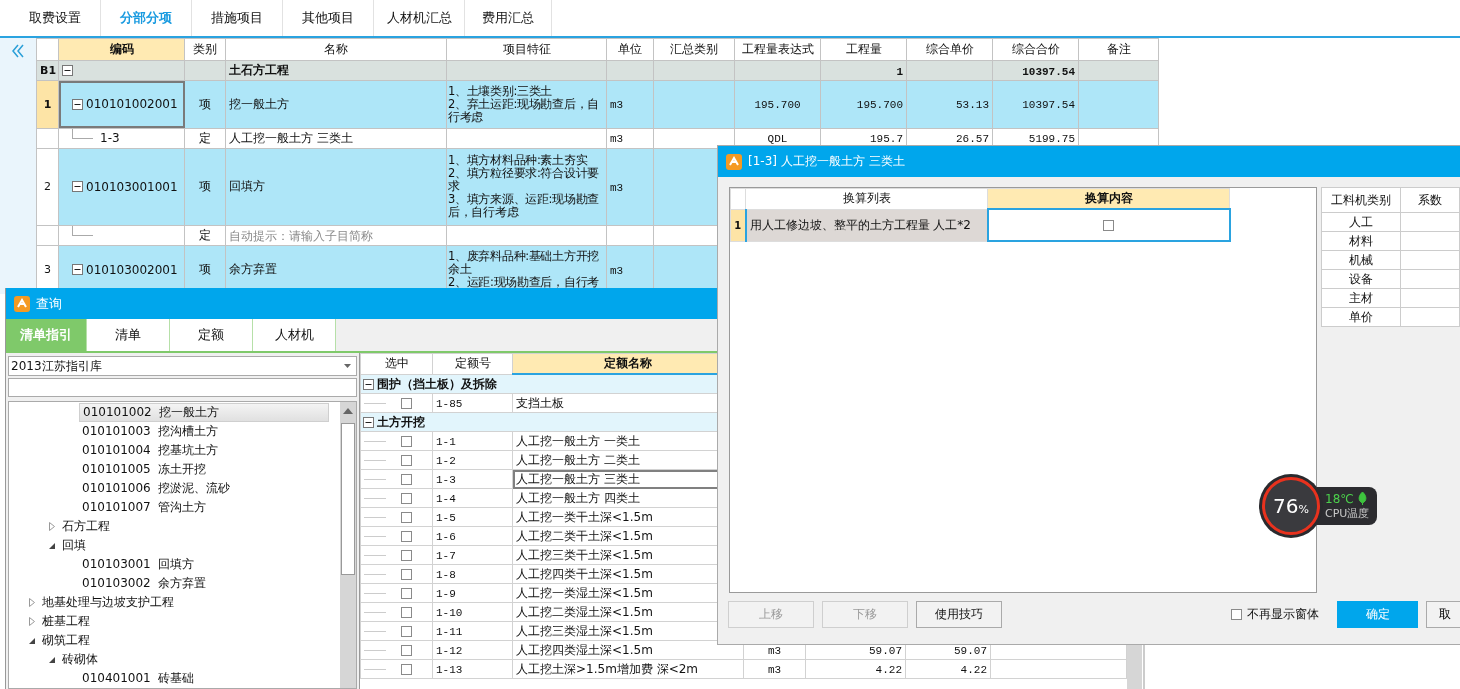 The height and width of the screenshot is (689, 1460). What do you see at coordinates (1443, 614) in the screenshot?
I see `button: 取` at bounding box center [1443, 614].